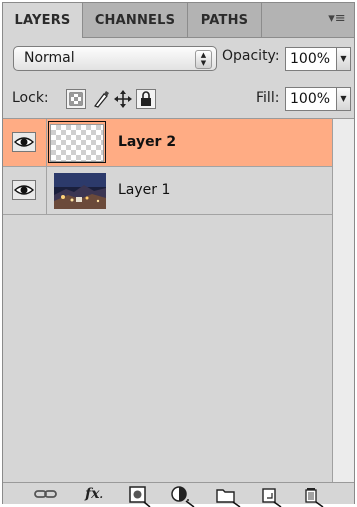 The image size is (357, 507). I want to click on panel-menu-icon: ▾≡, so click(337, 19).